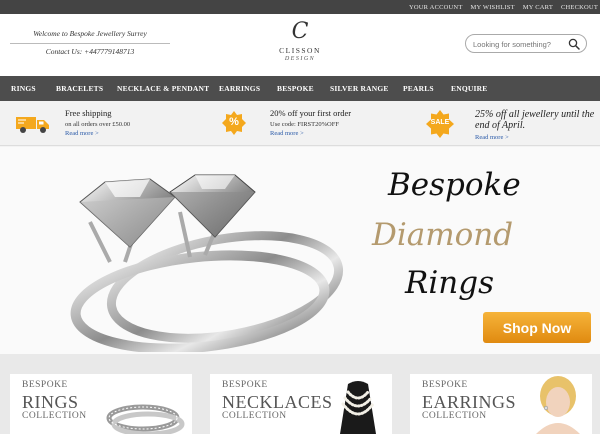 This screenshot has width=600, height=434. Describe the element at coordinates (537, 327) in the screenshot. I see `shop-now-button: Shop Now` at that location.